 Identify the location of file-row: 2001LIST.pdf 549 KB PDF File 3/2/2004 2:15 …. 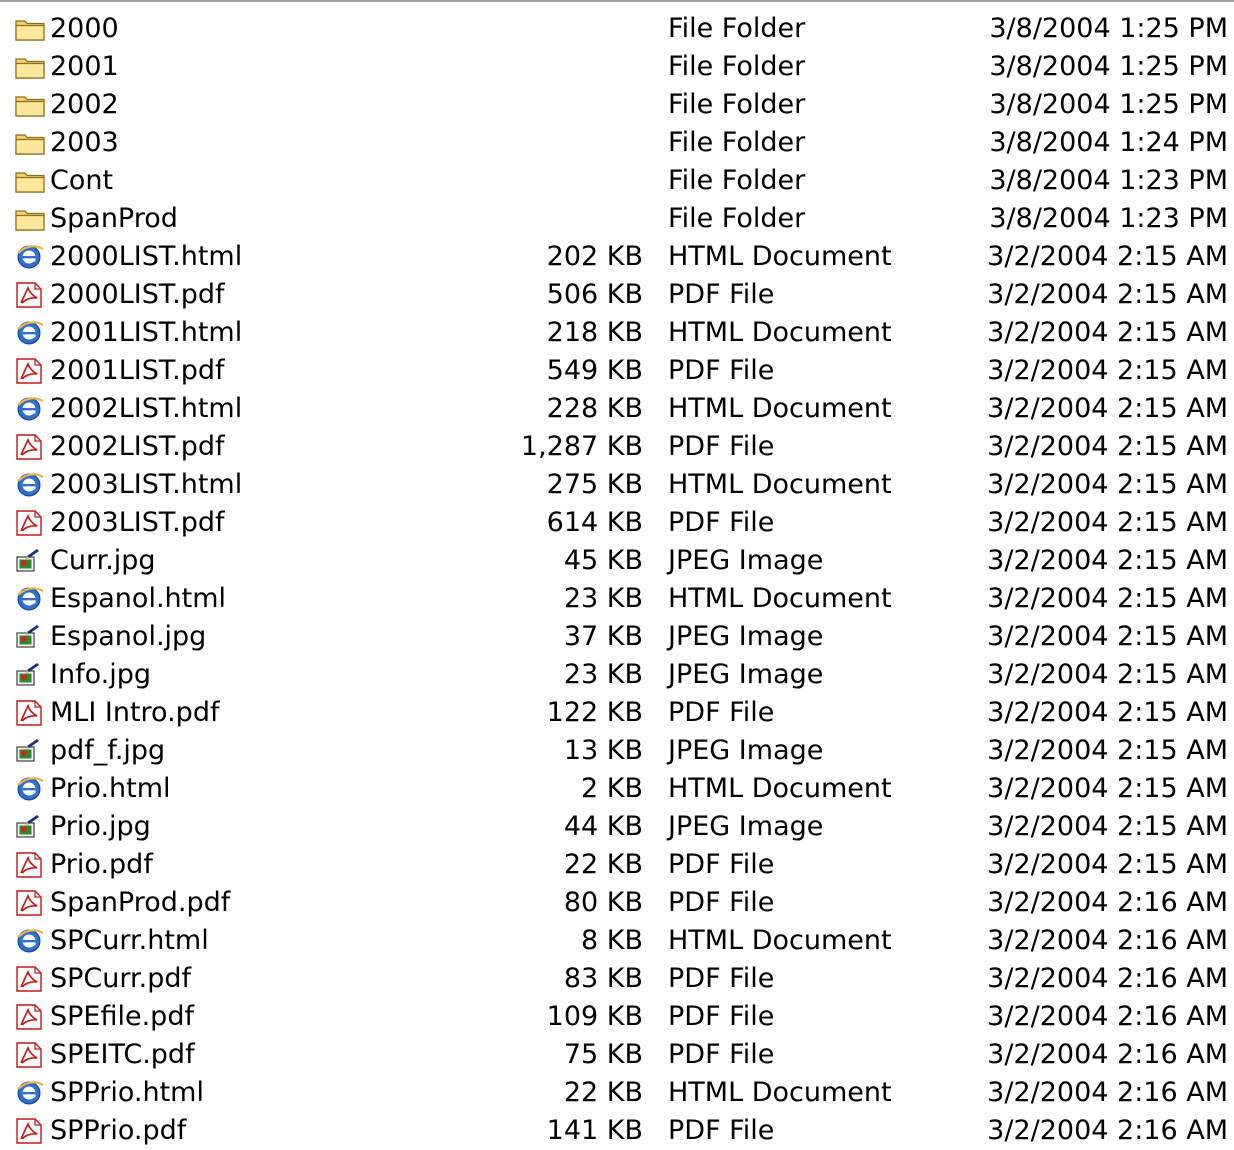
(617, 371).